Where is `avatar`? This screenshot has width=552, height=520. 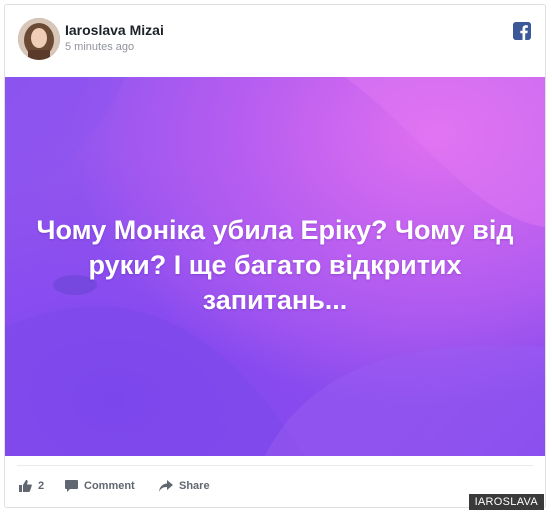 avatar is located at coordinates (39, 39).